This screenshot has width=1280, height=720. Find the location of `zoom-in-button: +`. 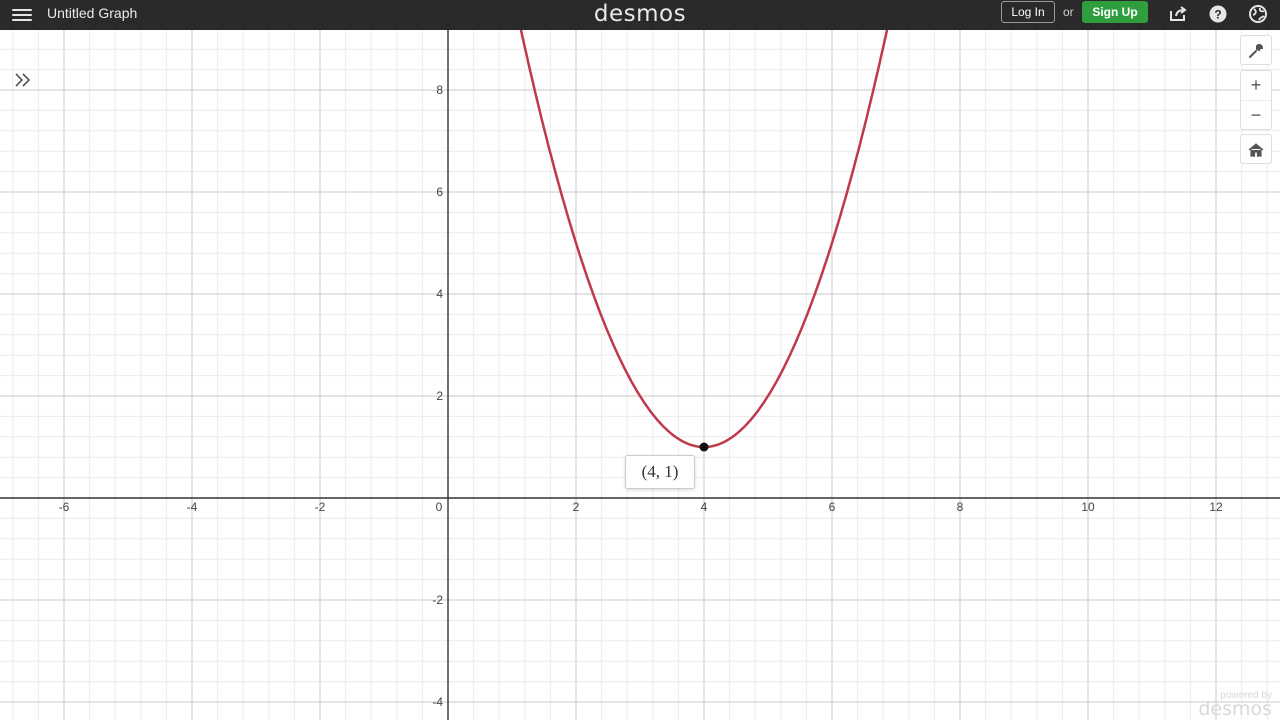

zoom-in-button: + is located at coordinates (1256, 86).